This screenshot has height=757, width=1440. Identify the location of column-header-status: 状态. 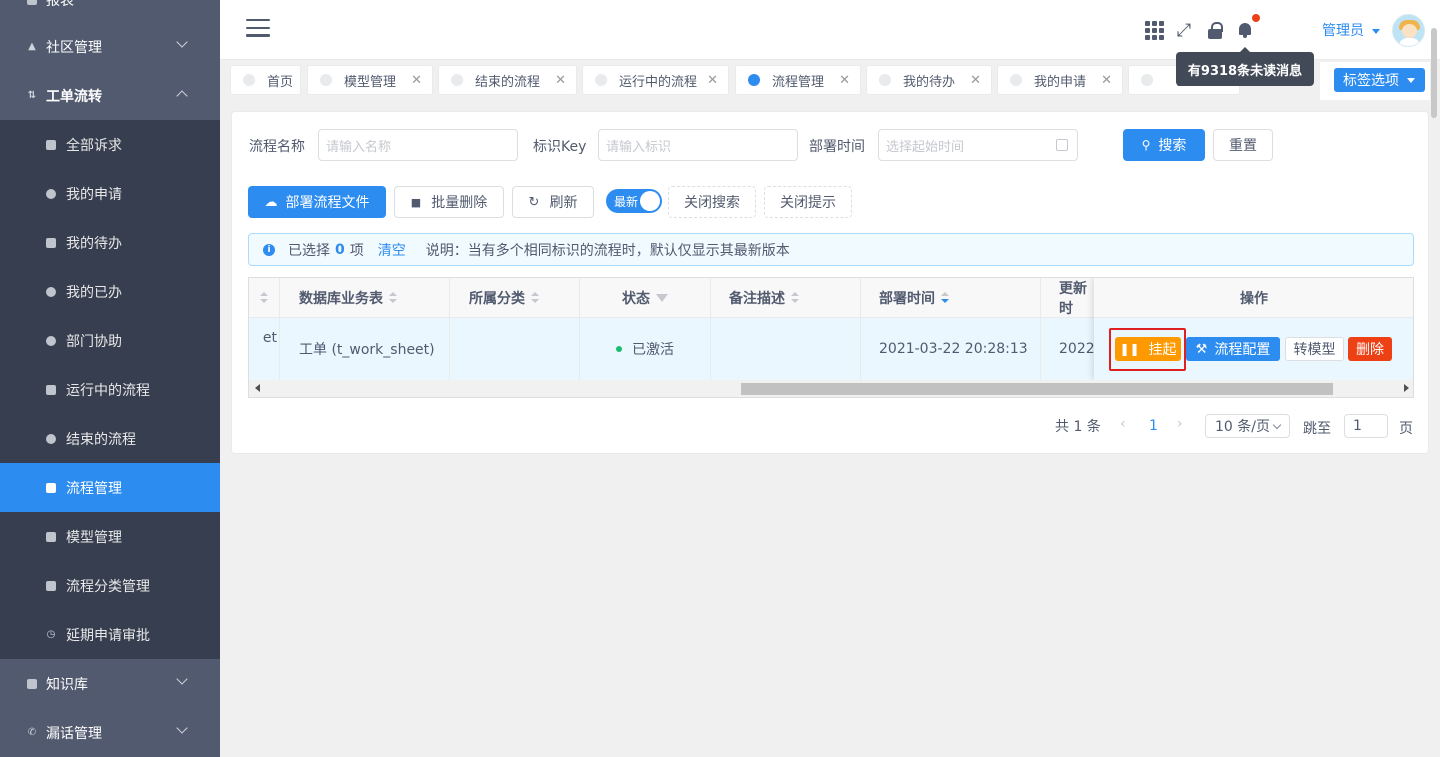
(645, 298).